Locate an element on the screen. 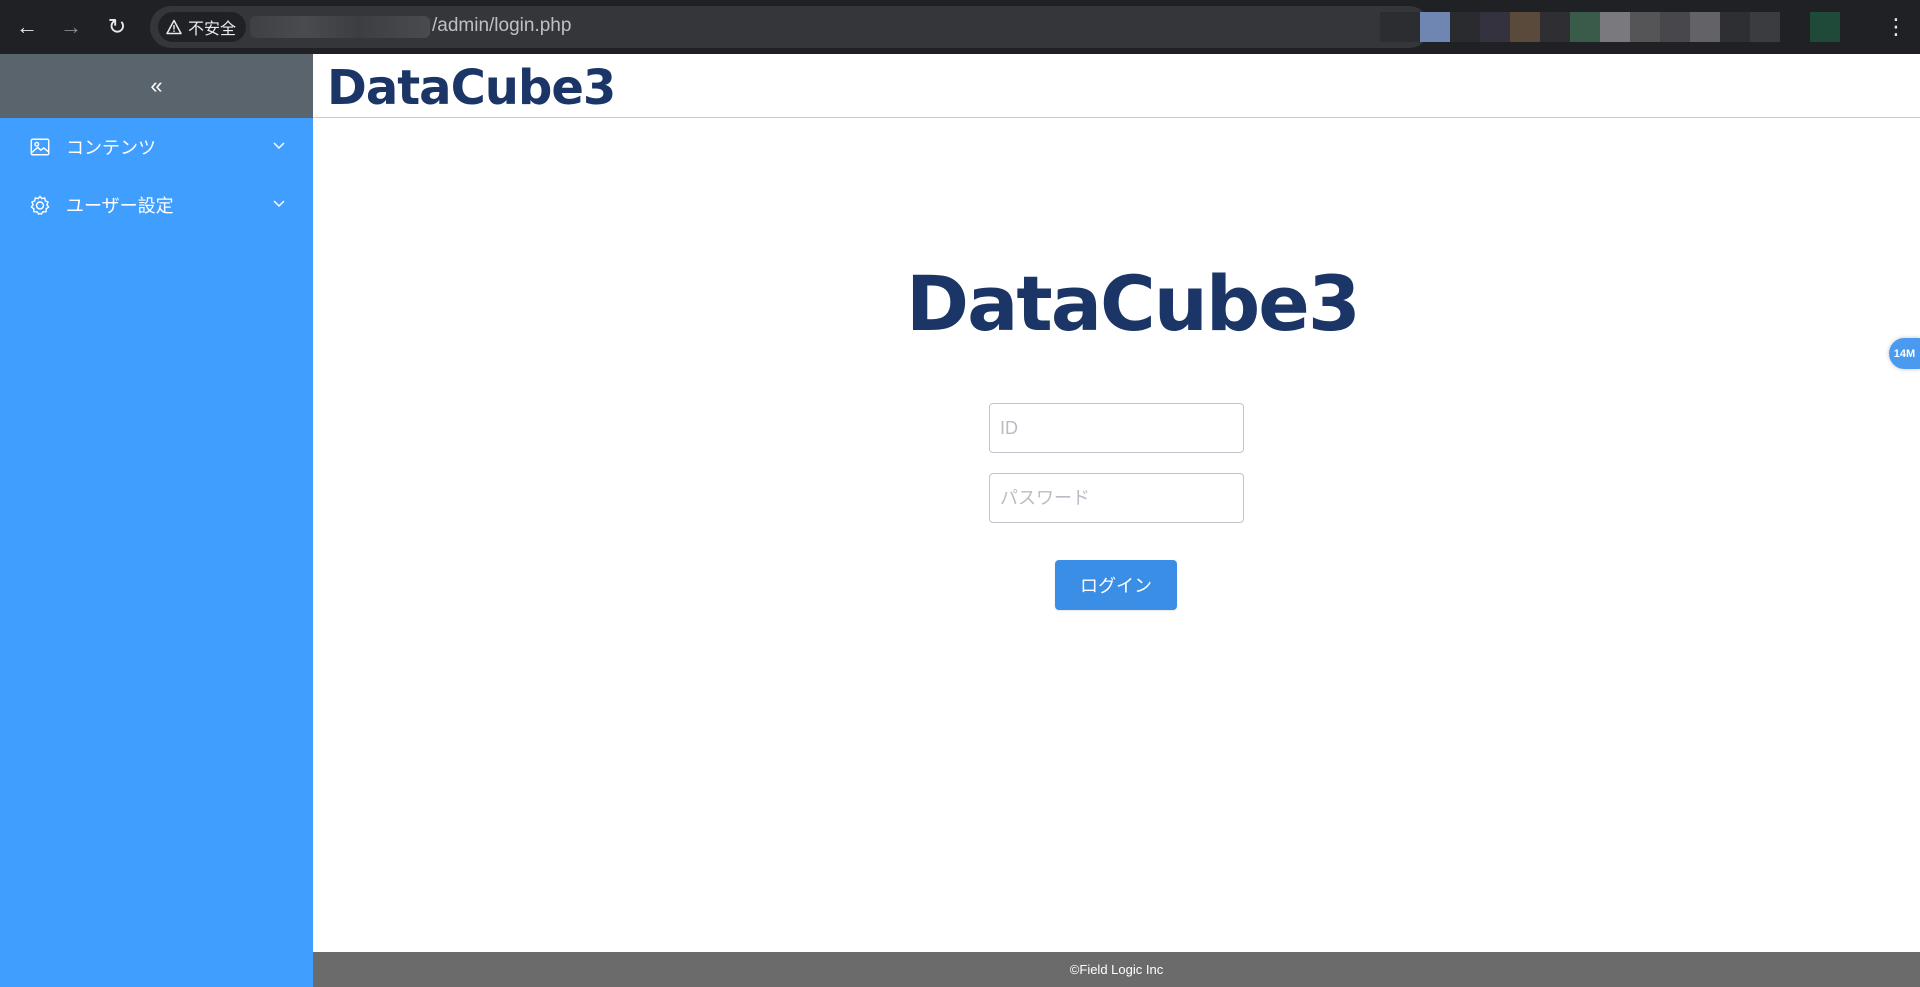 The width and height of the screenshot is (1920, 987). gear-icon is located at coordinates (40, 205).